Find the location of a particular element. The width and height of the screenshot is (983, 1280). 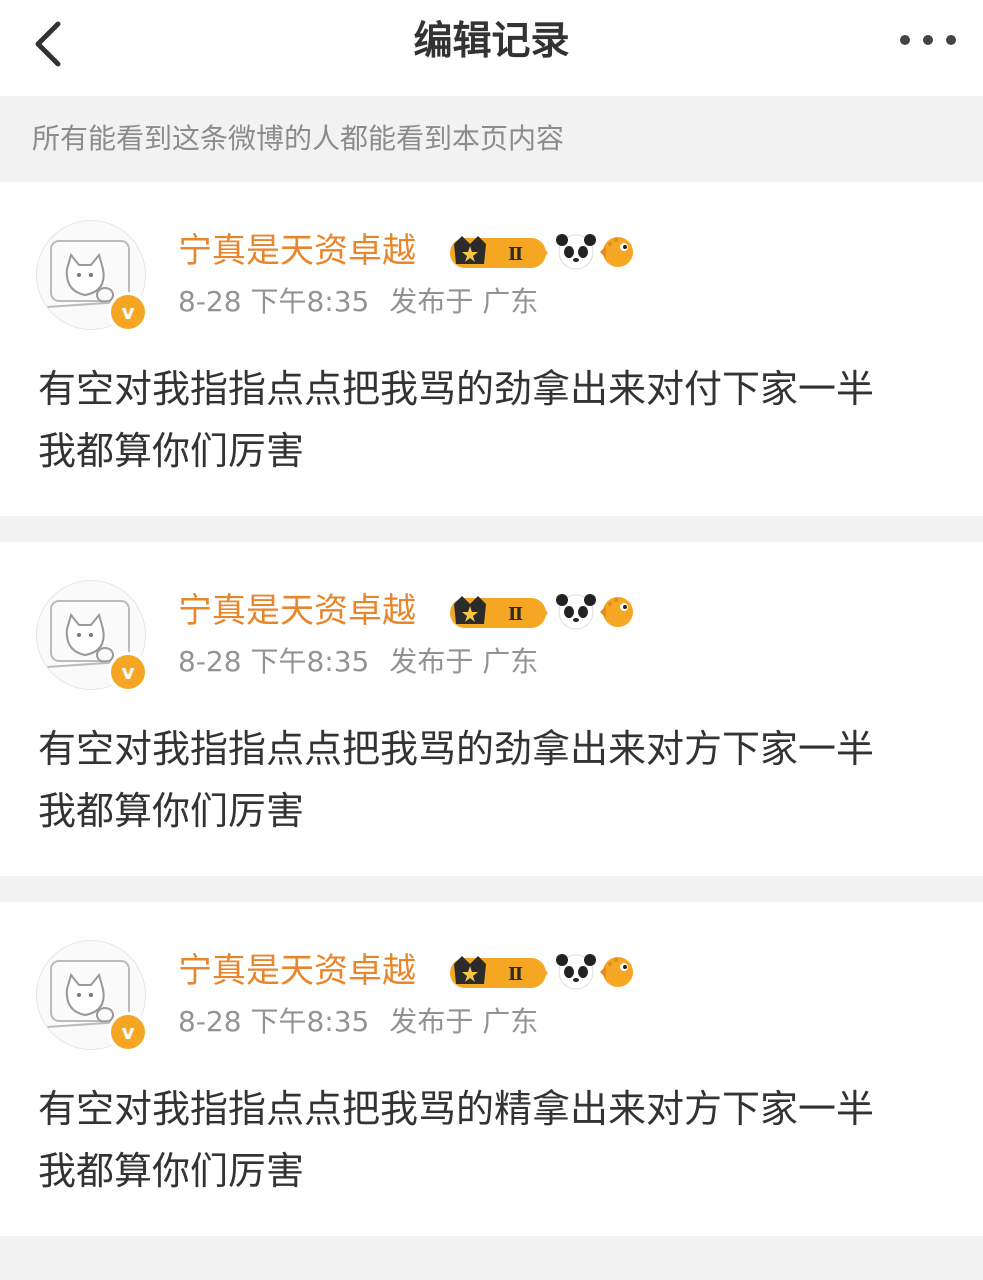

visibility-notice: 所有能看到这条微博的人都能看到本页内容 is located at coordinates (491, 139).